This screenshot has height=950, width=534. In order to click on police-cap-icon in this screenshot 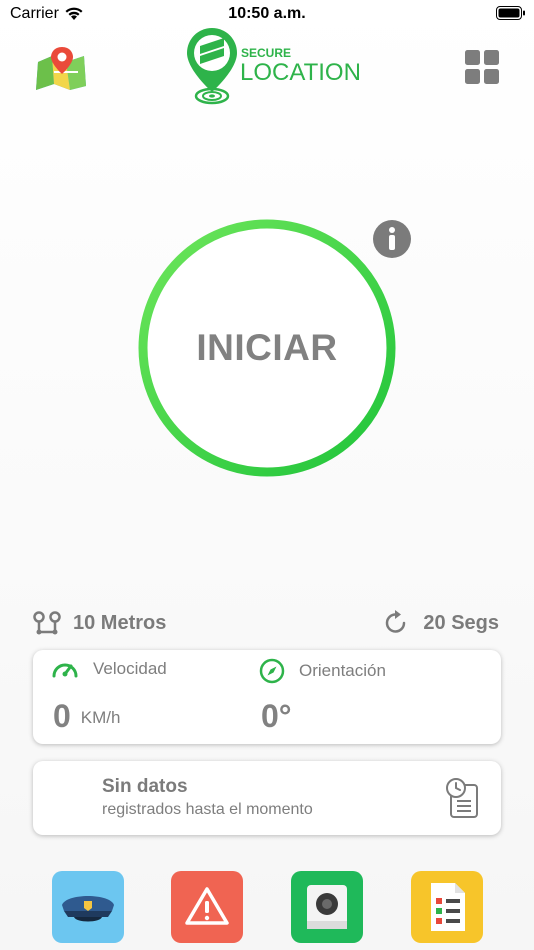, I will do `click(88, 909)`.